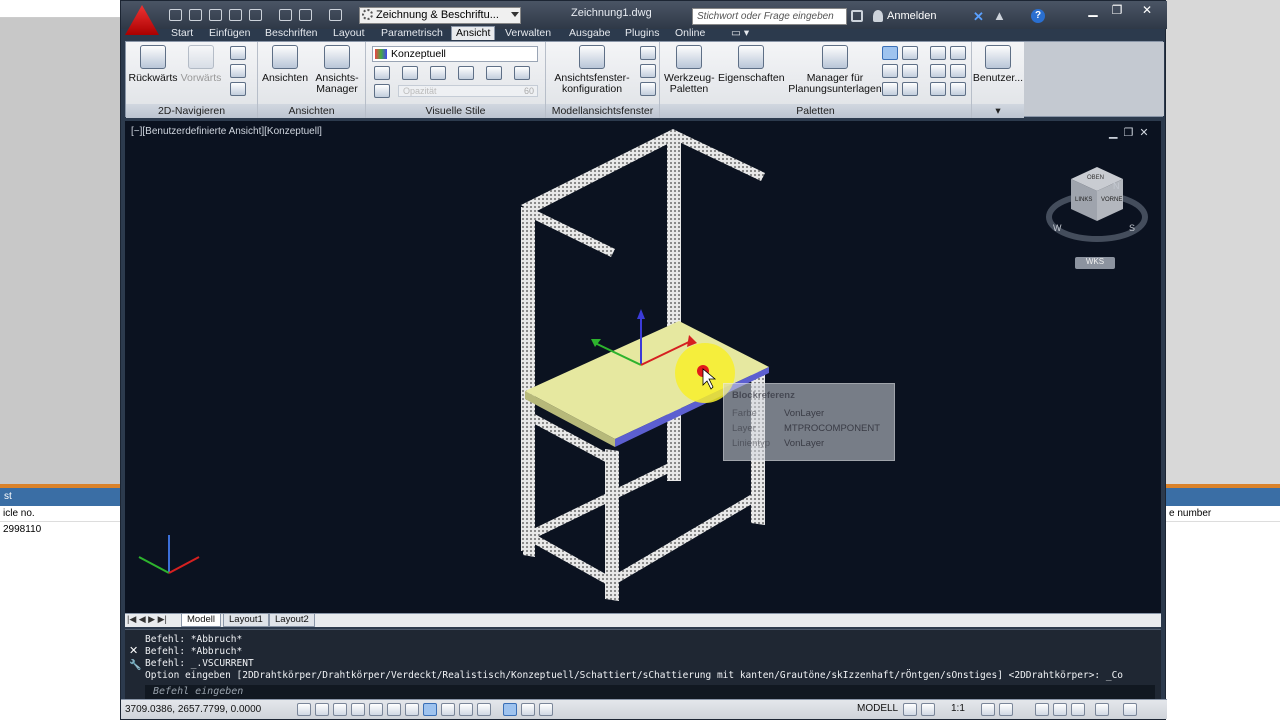 The height and width of the screenshot is (720, 1280). What do you see at coordinates (998, 111) in the screenshot?
I see `group-expand-label: ▾` at bounding box center [998, 111].